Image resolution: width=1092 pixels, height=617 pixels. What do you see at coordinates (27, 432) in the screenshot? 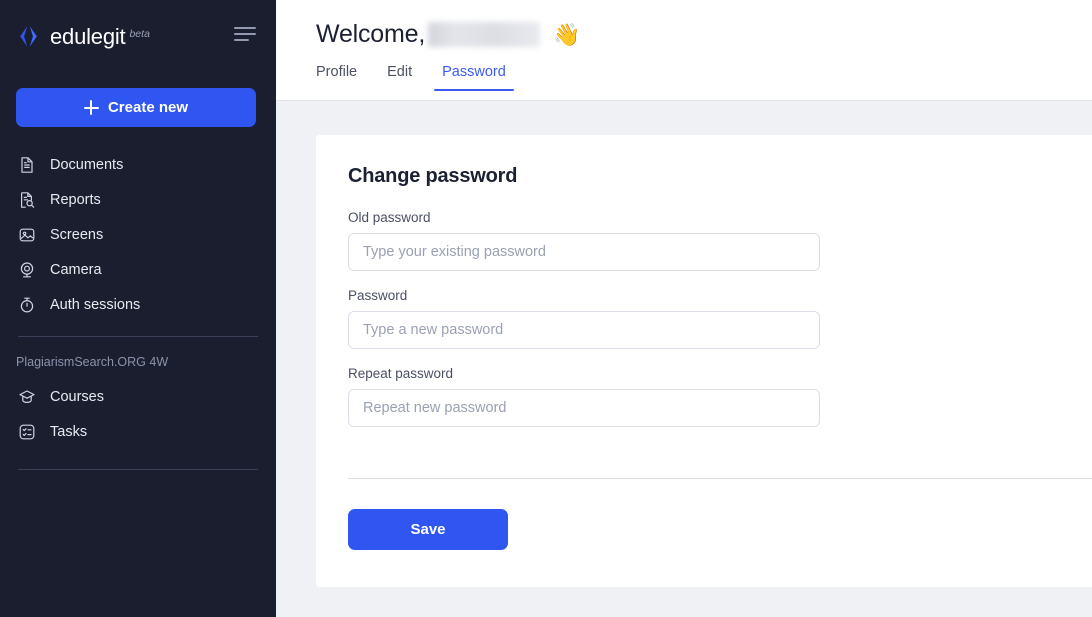
I see `checklist-icon` at bounding box center [27, 432].